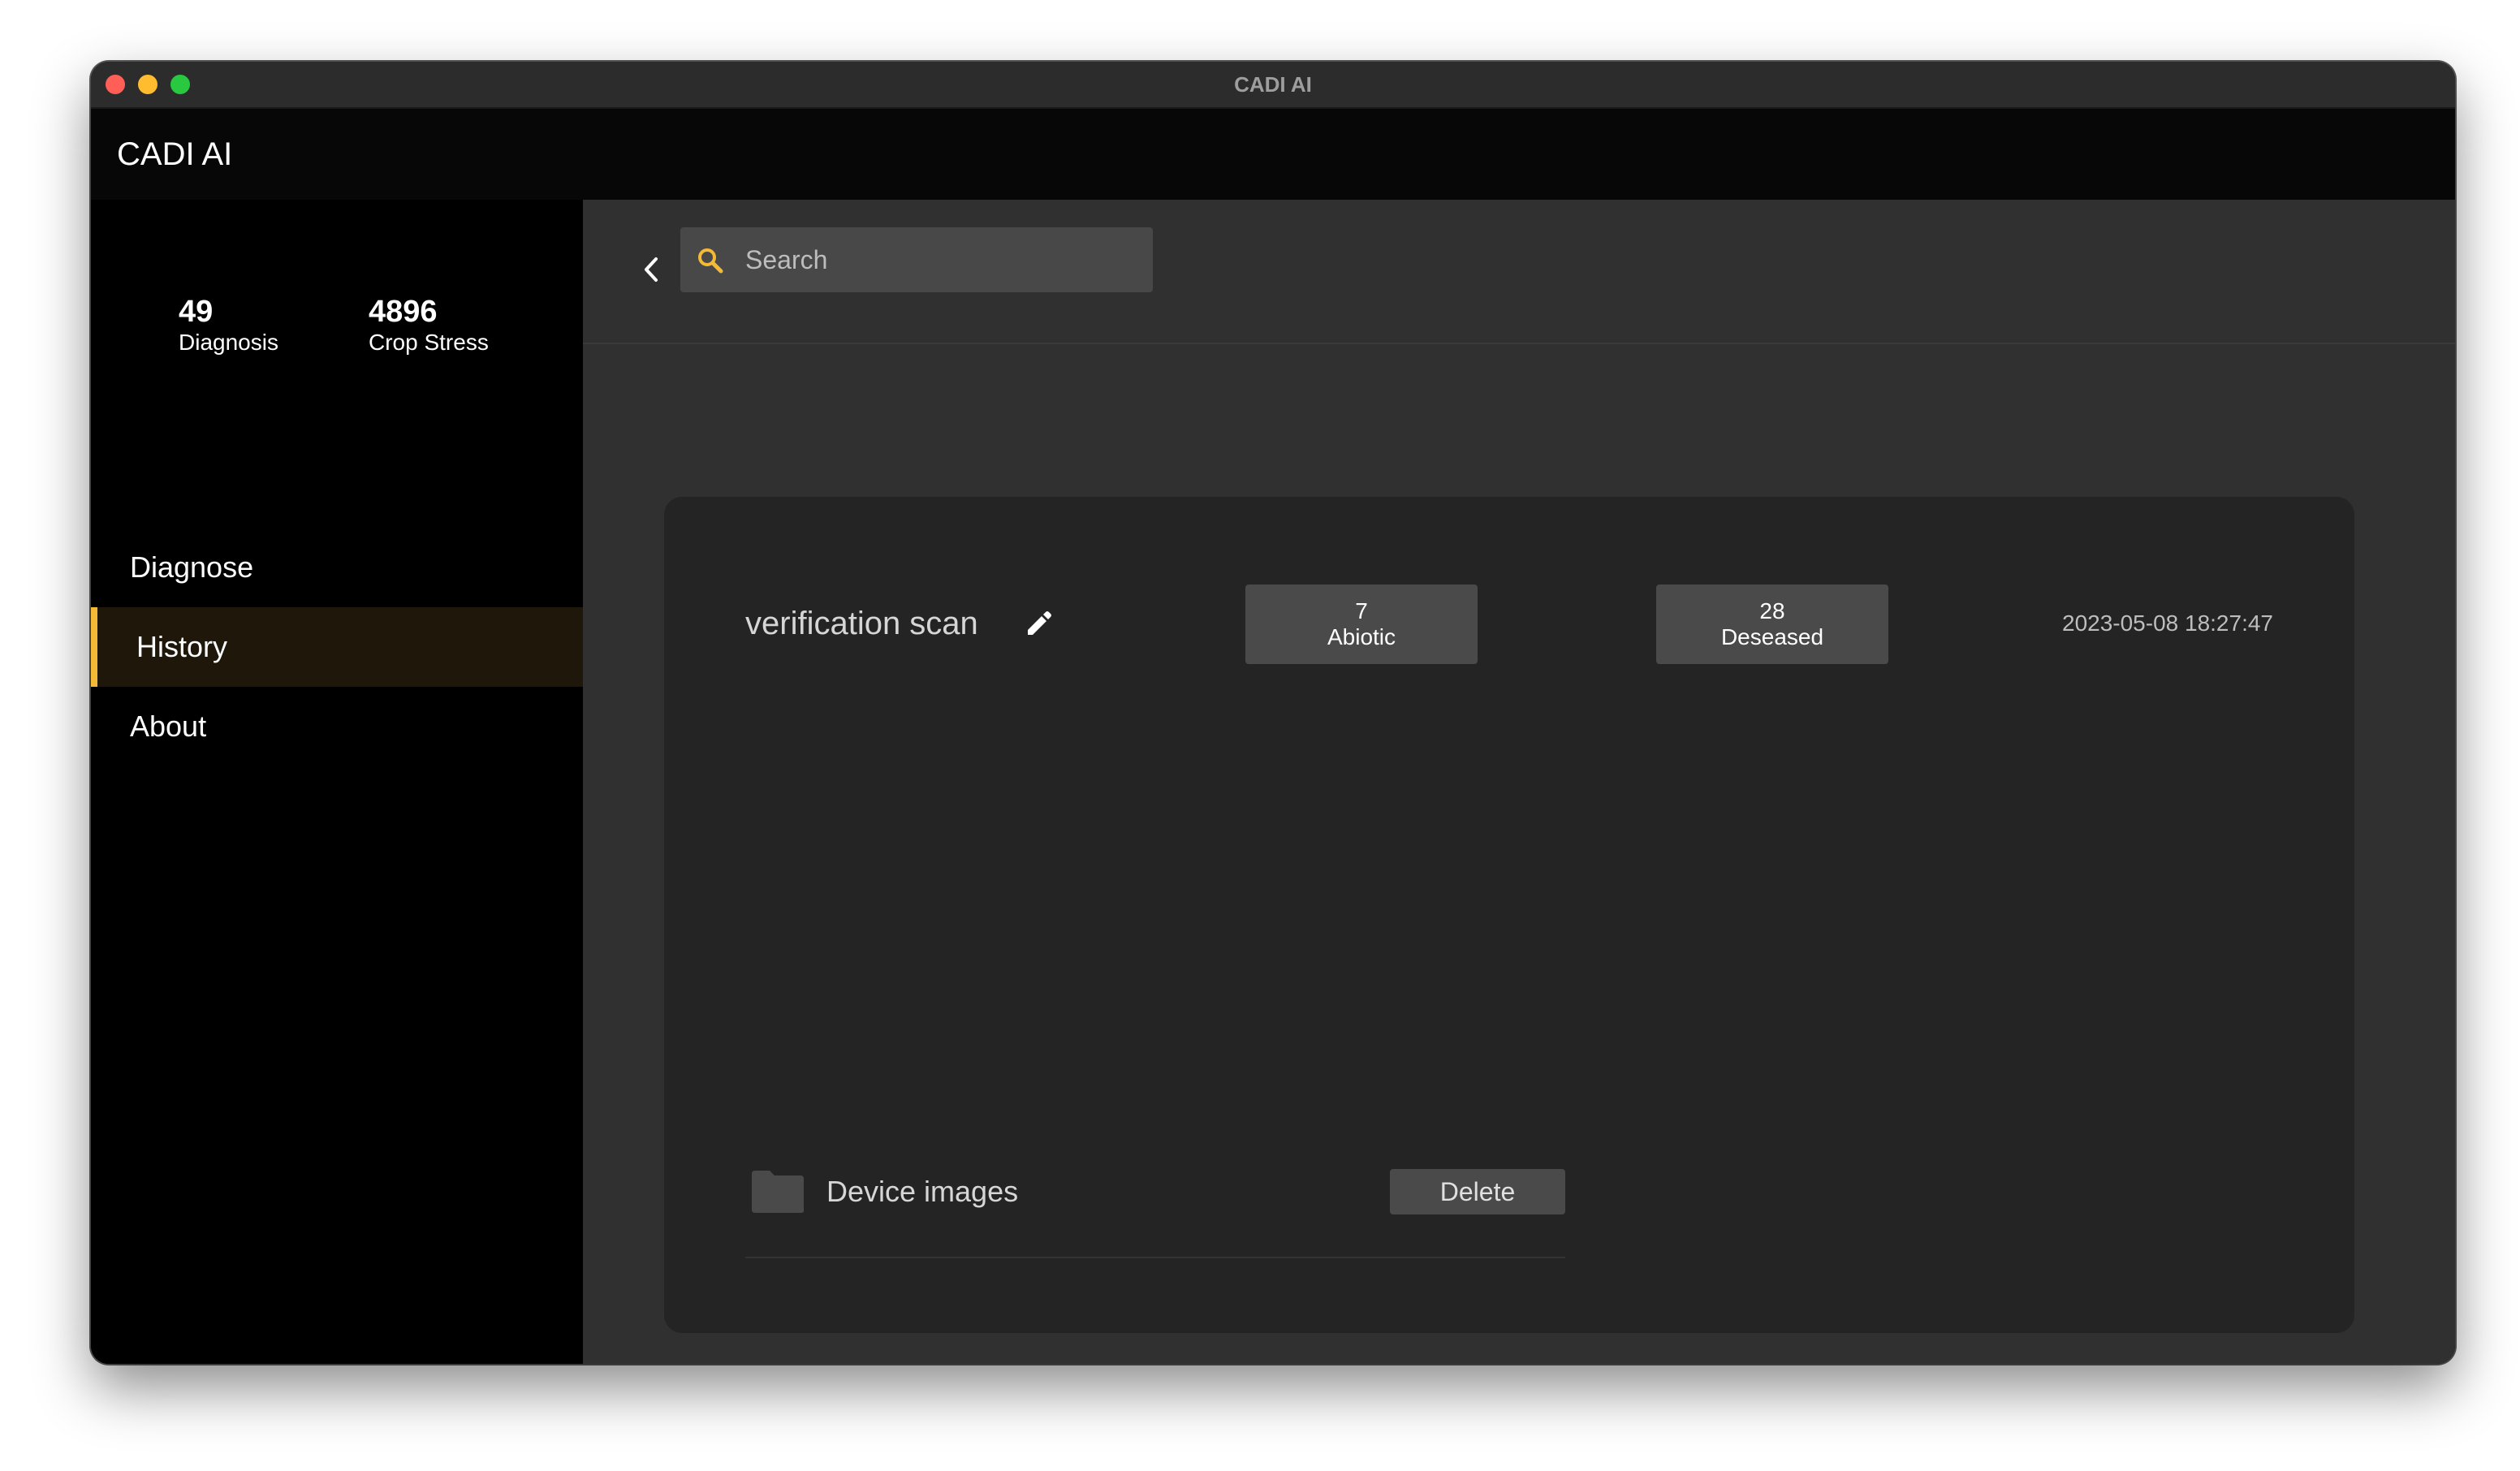 The height and width of the screenshot is (1471, 2520). Describe the element at coordinates (182, 646) in the screenshot. I see `sidebar-item-label: History` at that location.